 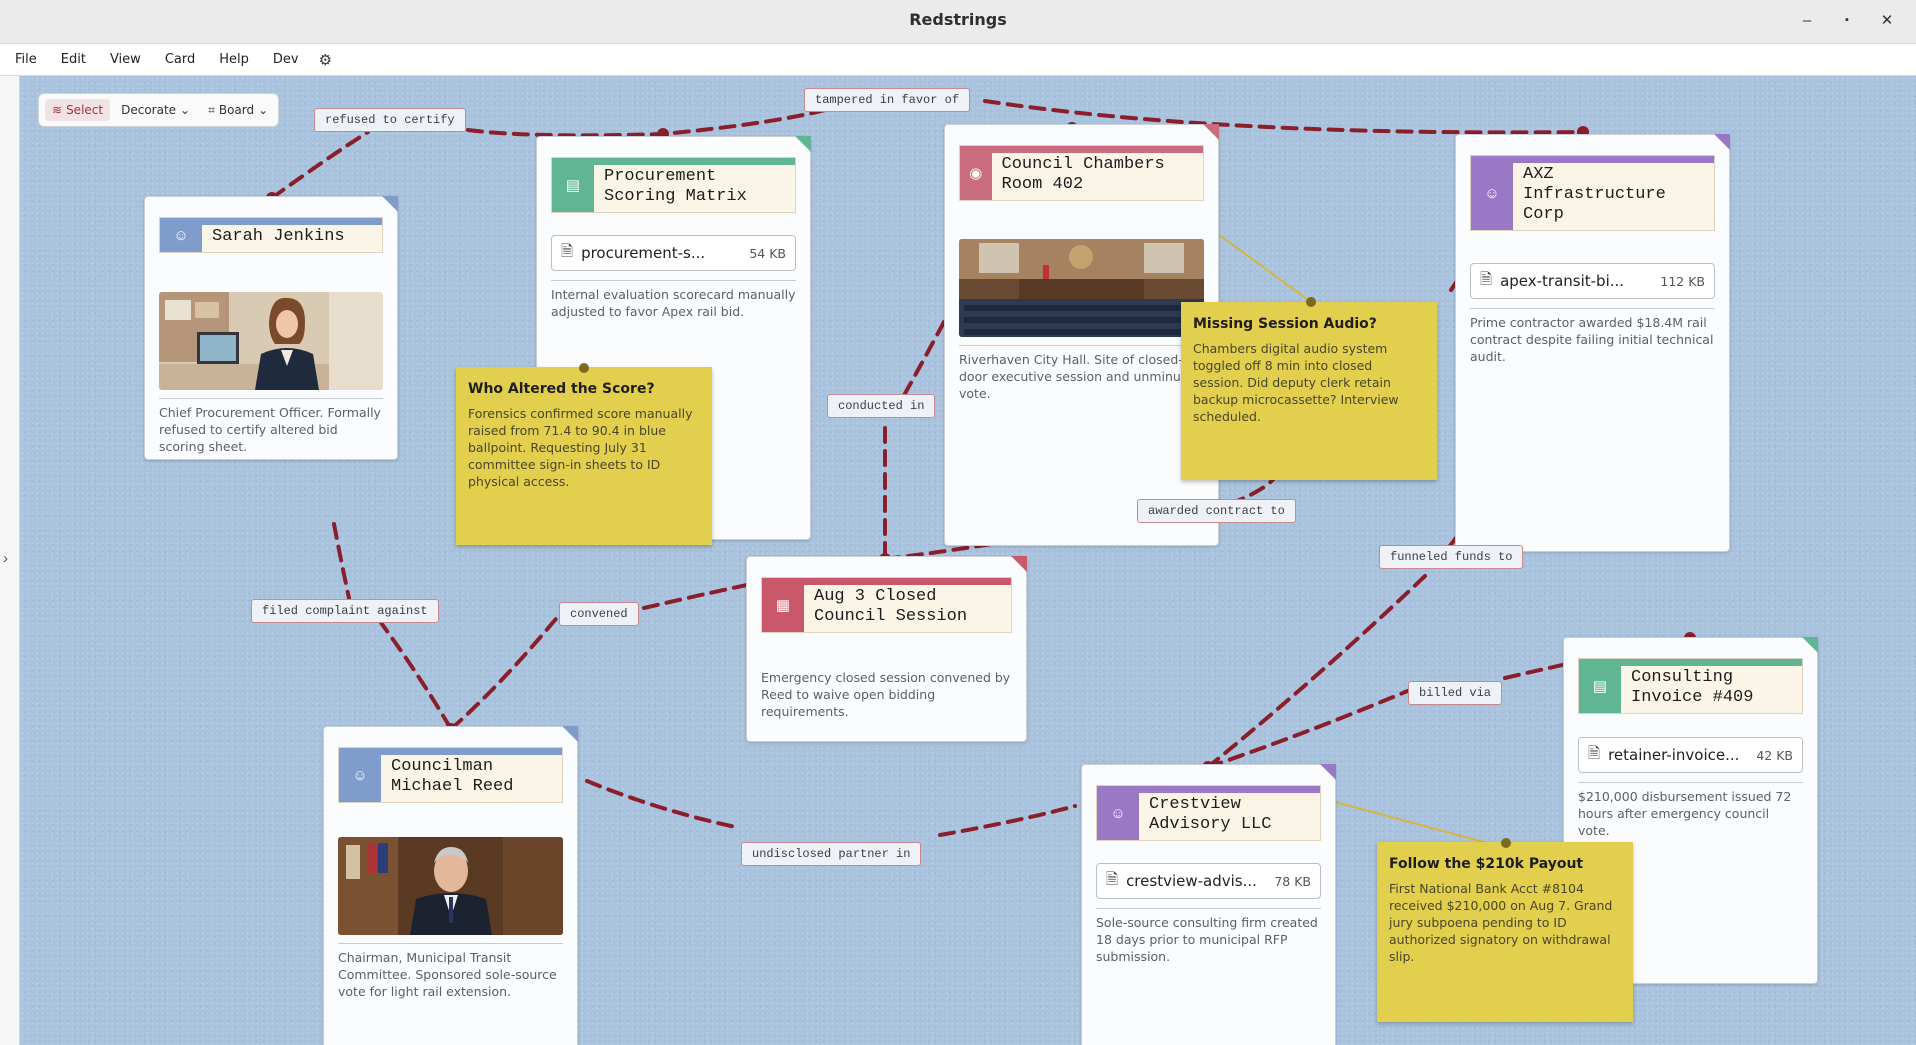 What do you see at coordinates (881, 406) in the screenshot?
I see `link-label-conducted: conducted in` at bounding box center [881, 406].